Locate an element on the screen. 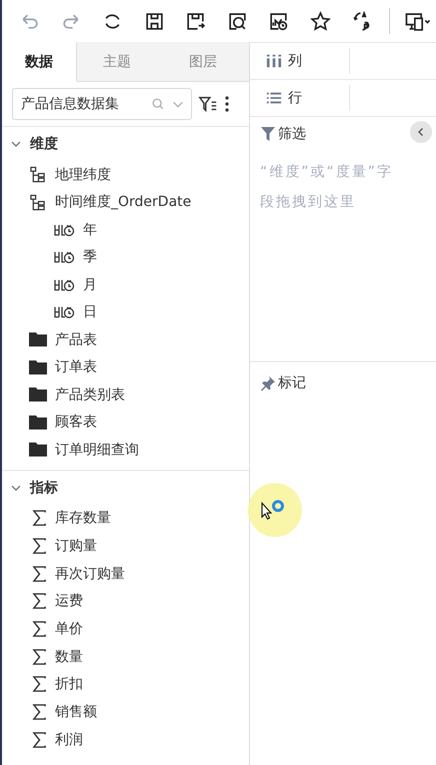 This screenshot has width=436, height=765. field-item: 库存数量 is located at coordinates (83, 518).